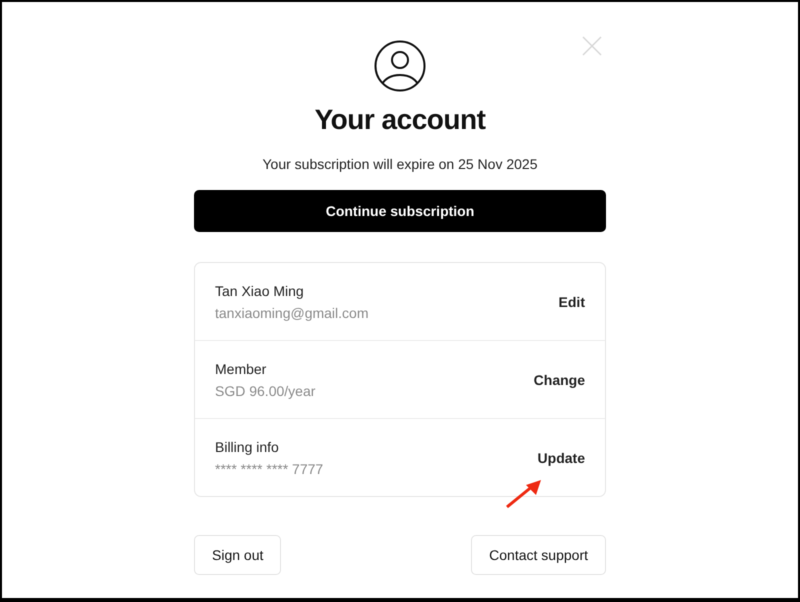  Describe the element at coordinates (241, 368) in the screenshot. I see `row-title: Member` at that location.